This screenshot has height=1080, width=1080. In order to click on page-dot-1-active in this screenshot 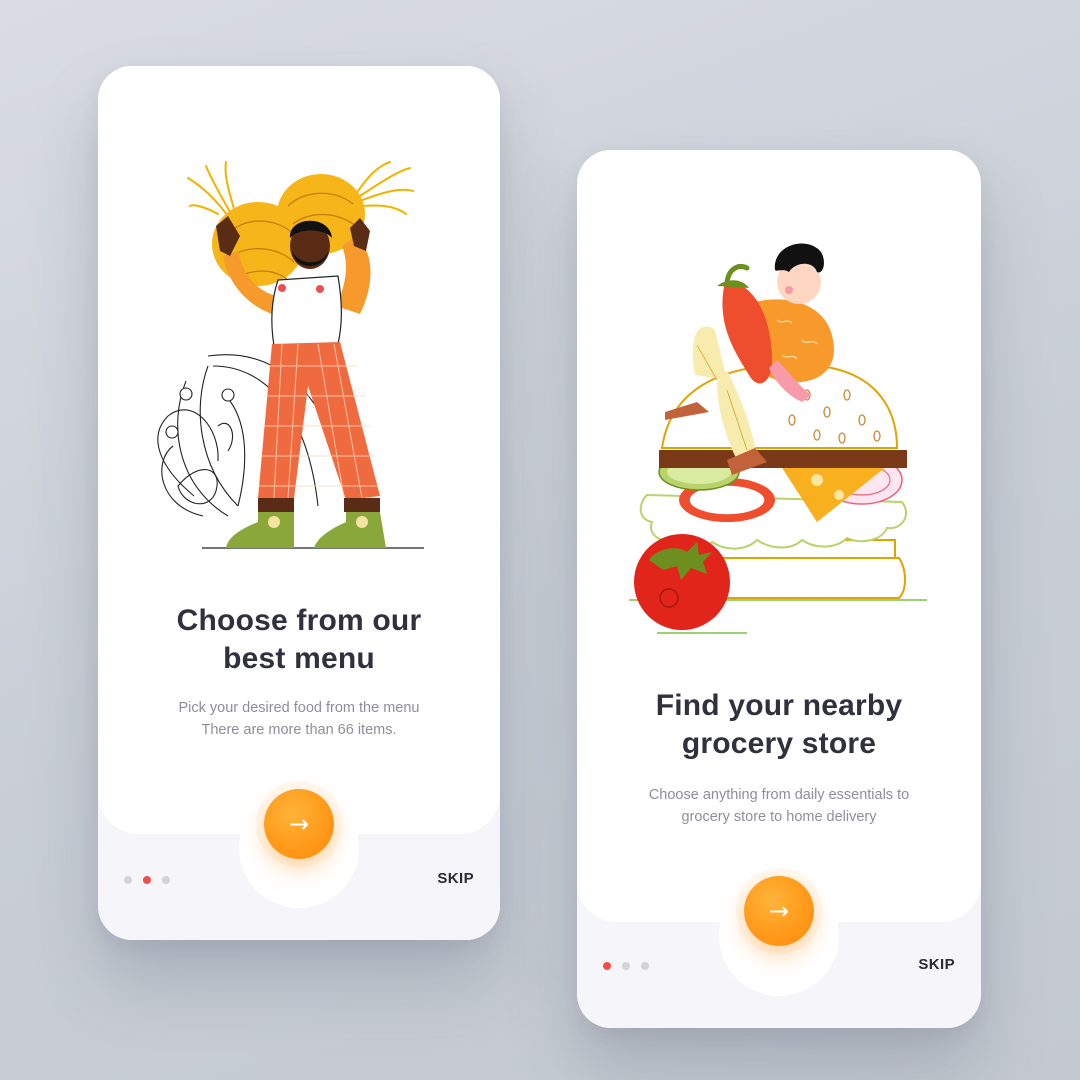, I will do `click(607, 966)`.